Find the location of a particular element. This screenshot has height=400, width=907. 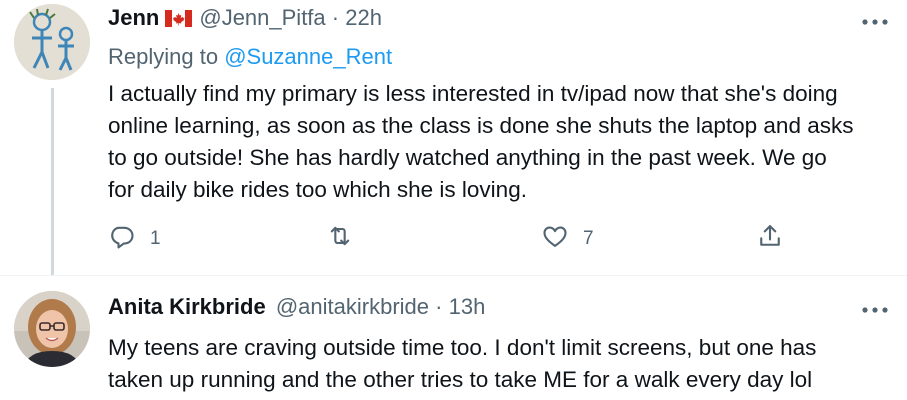

replying-to-mention: @Suzanne_Rent is located at coordinates (308, 56).